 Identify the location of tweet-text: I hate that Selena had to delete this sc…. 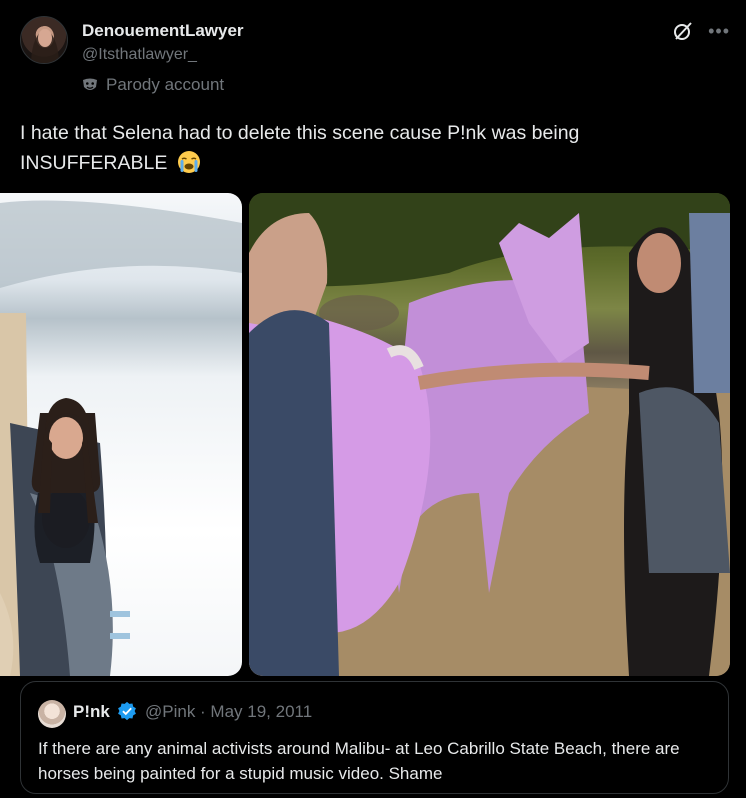
(300, 148).